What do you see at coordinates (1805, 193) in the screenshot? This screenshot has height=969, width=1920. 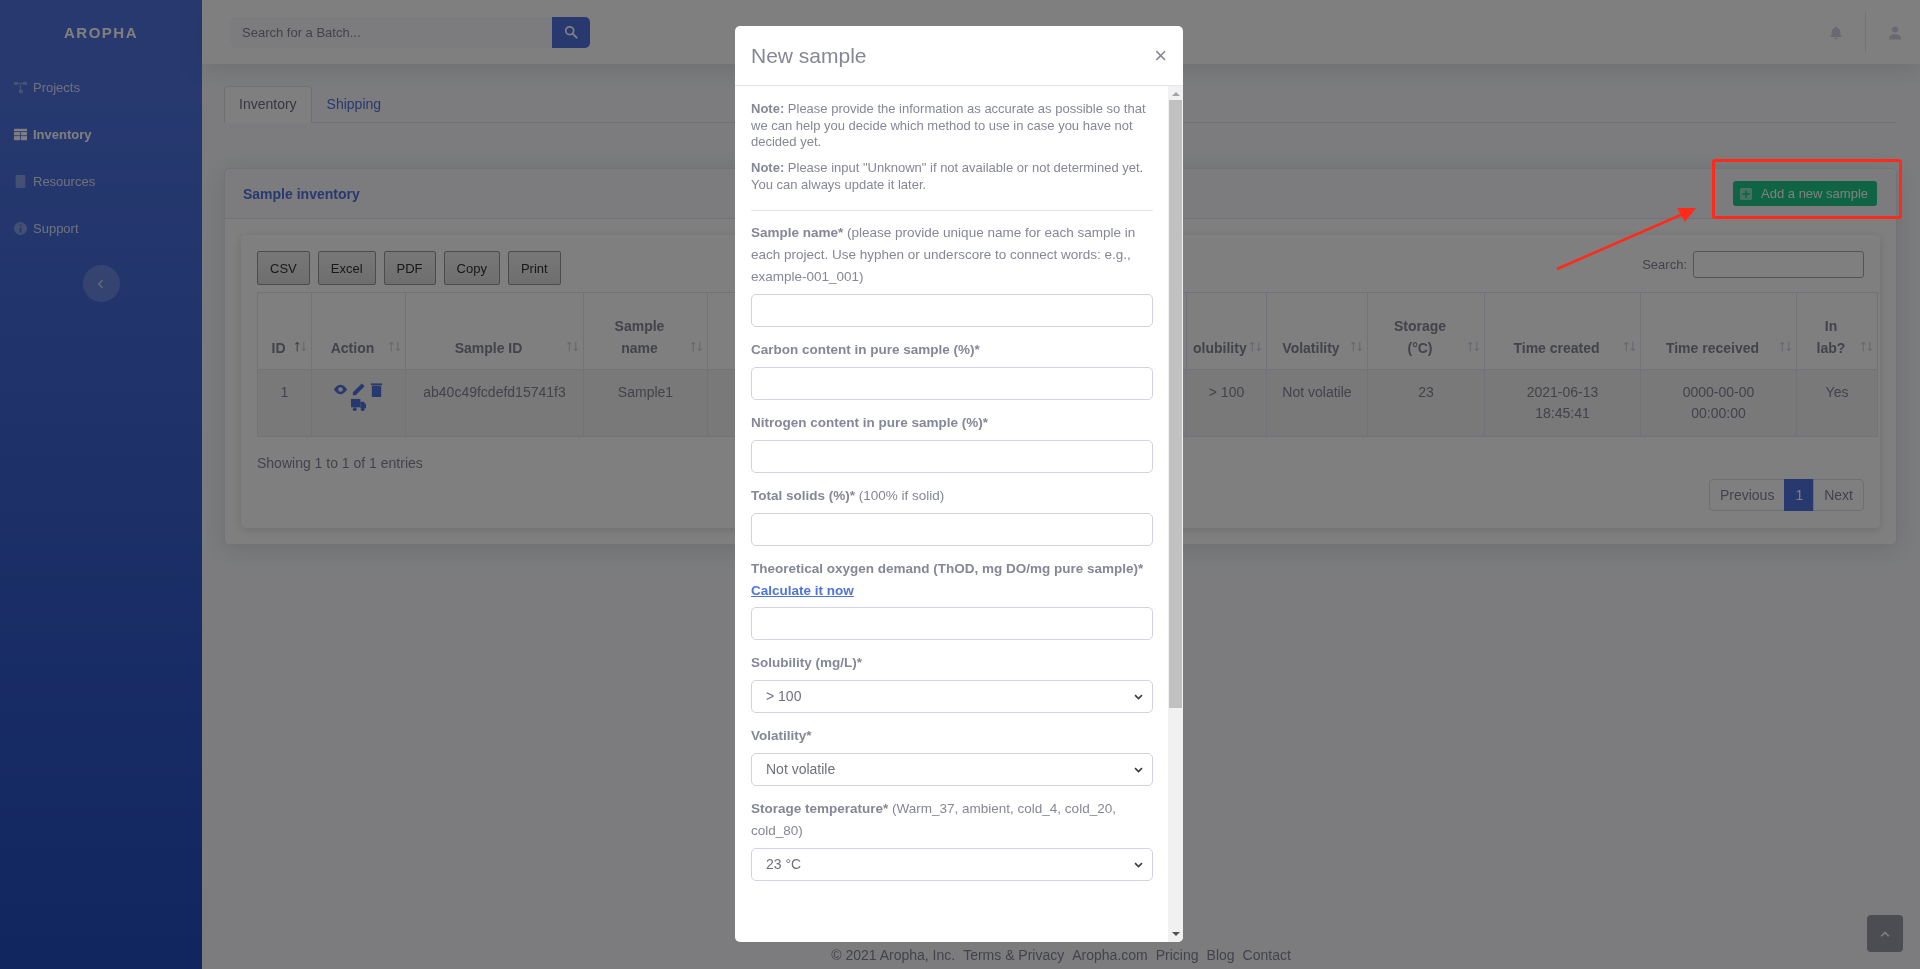 I see `add-sample-button: Add a new sample` at bounding box center [1805, 193].